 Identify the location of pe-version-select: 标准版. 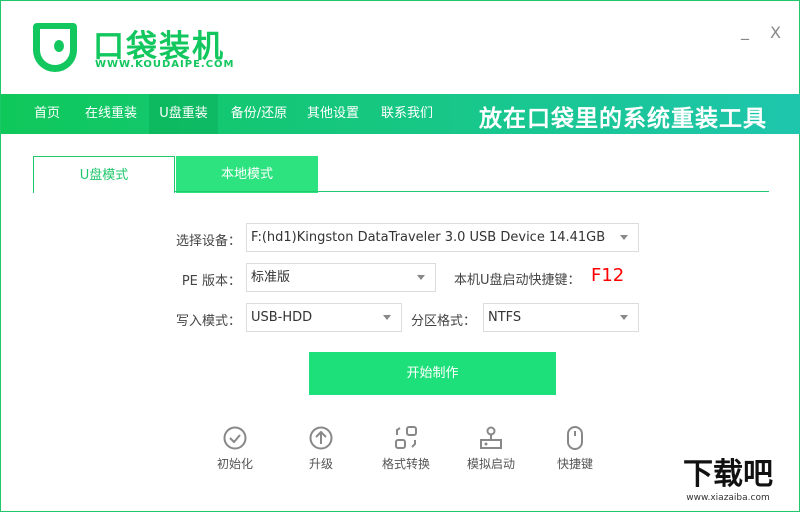
(341, 277).